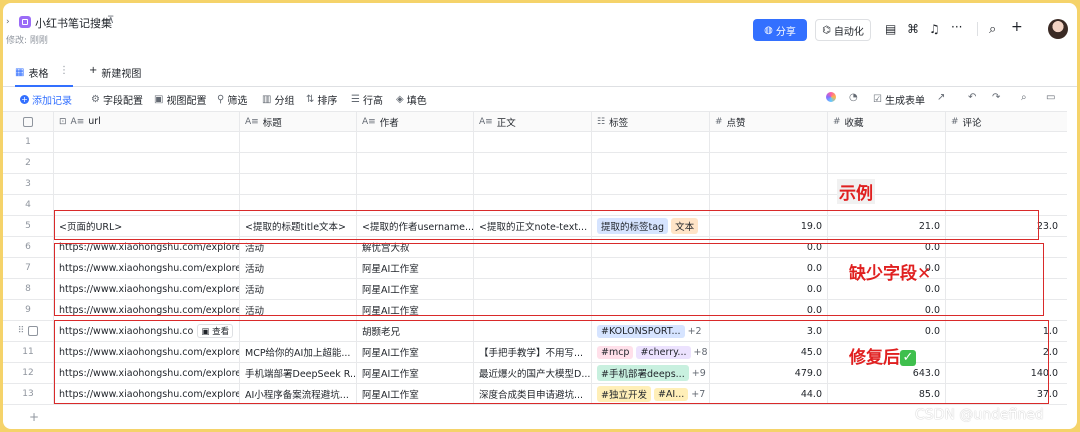 This screenshot has width=1080, height=432. Describe the element at coordinates (956, 27) in the screenshot. I see `more-icon: ···` at that location.